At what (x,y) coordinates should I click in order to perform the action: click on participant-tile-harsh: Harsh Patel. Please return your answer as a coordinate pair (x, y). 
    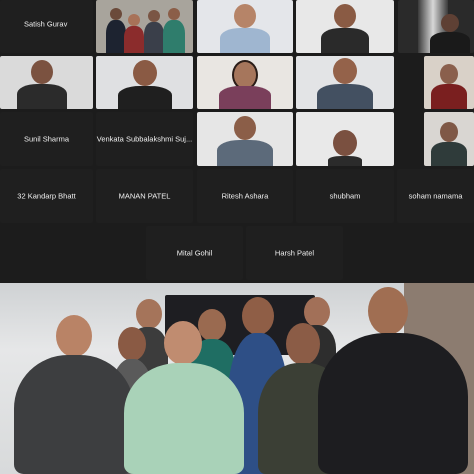
    Looking at the image, I should click on (294, 253).